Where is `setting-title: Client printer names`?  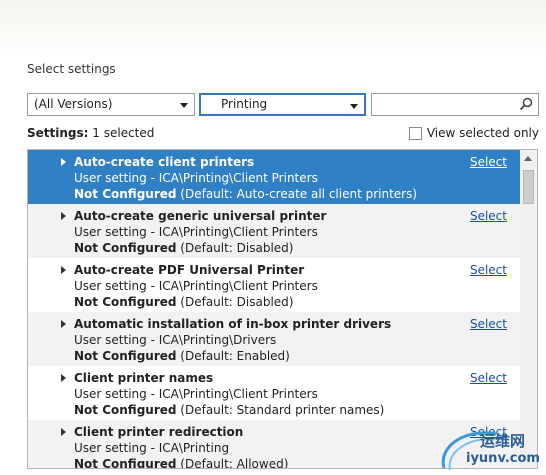 setting-title: Client printer names is located at coordinates (144, 378).